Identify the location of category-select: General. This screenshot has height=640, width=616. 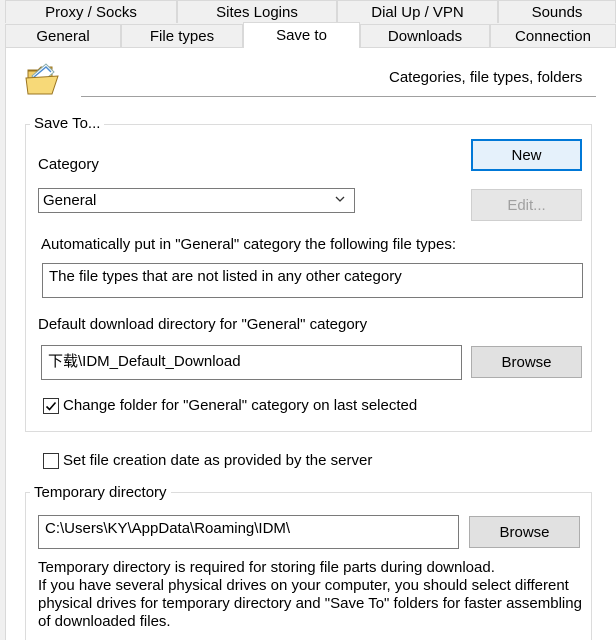
(196, 200).